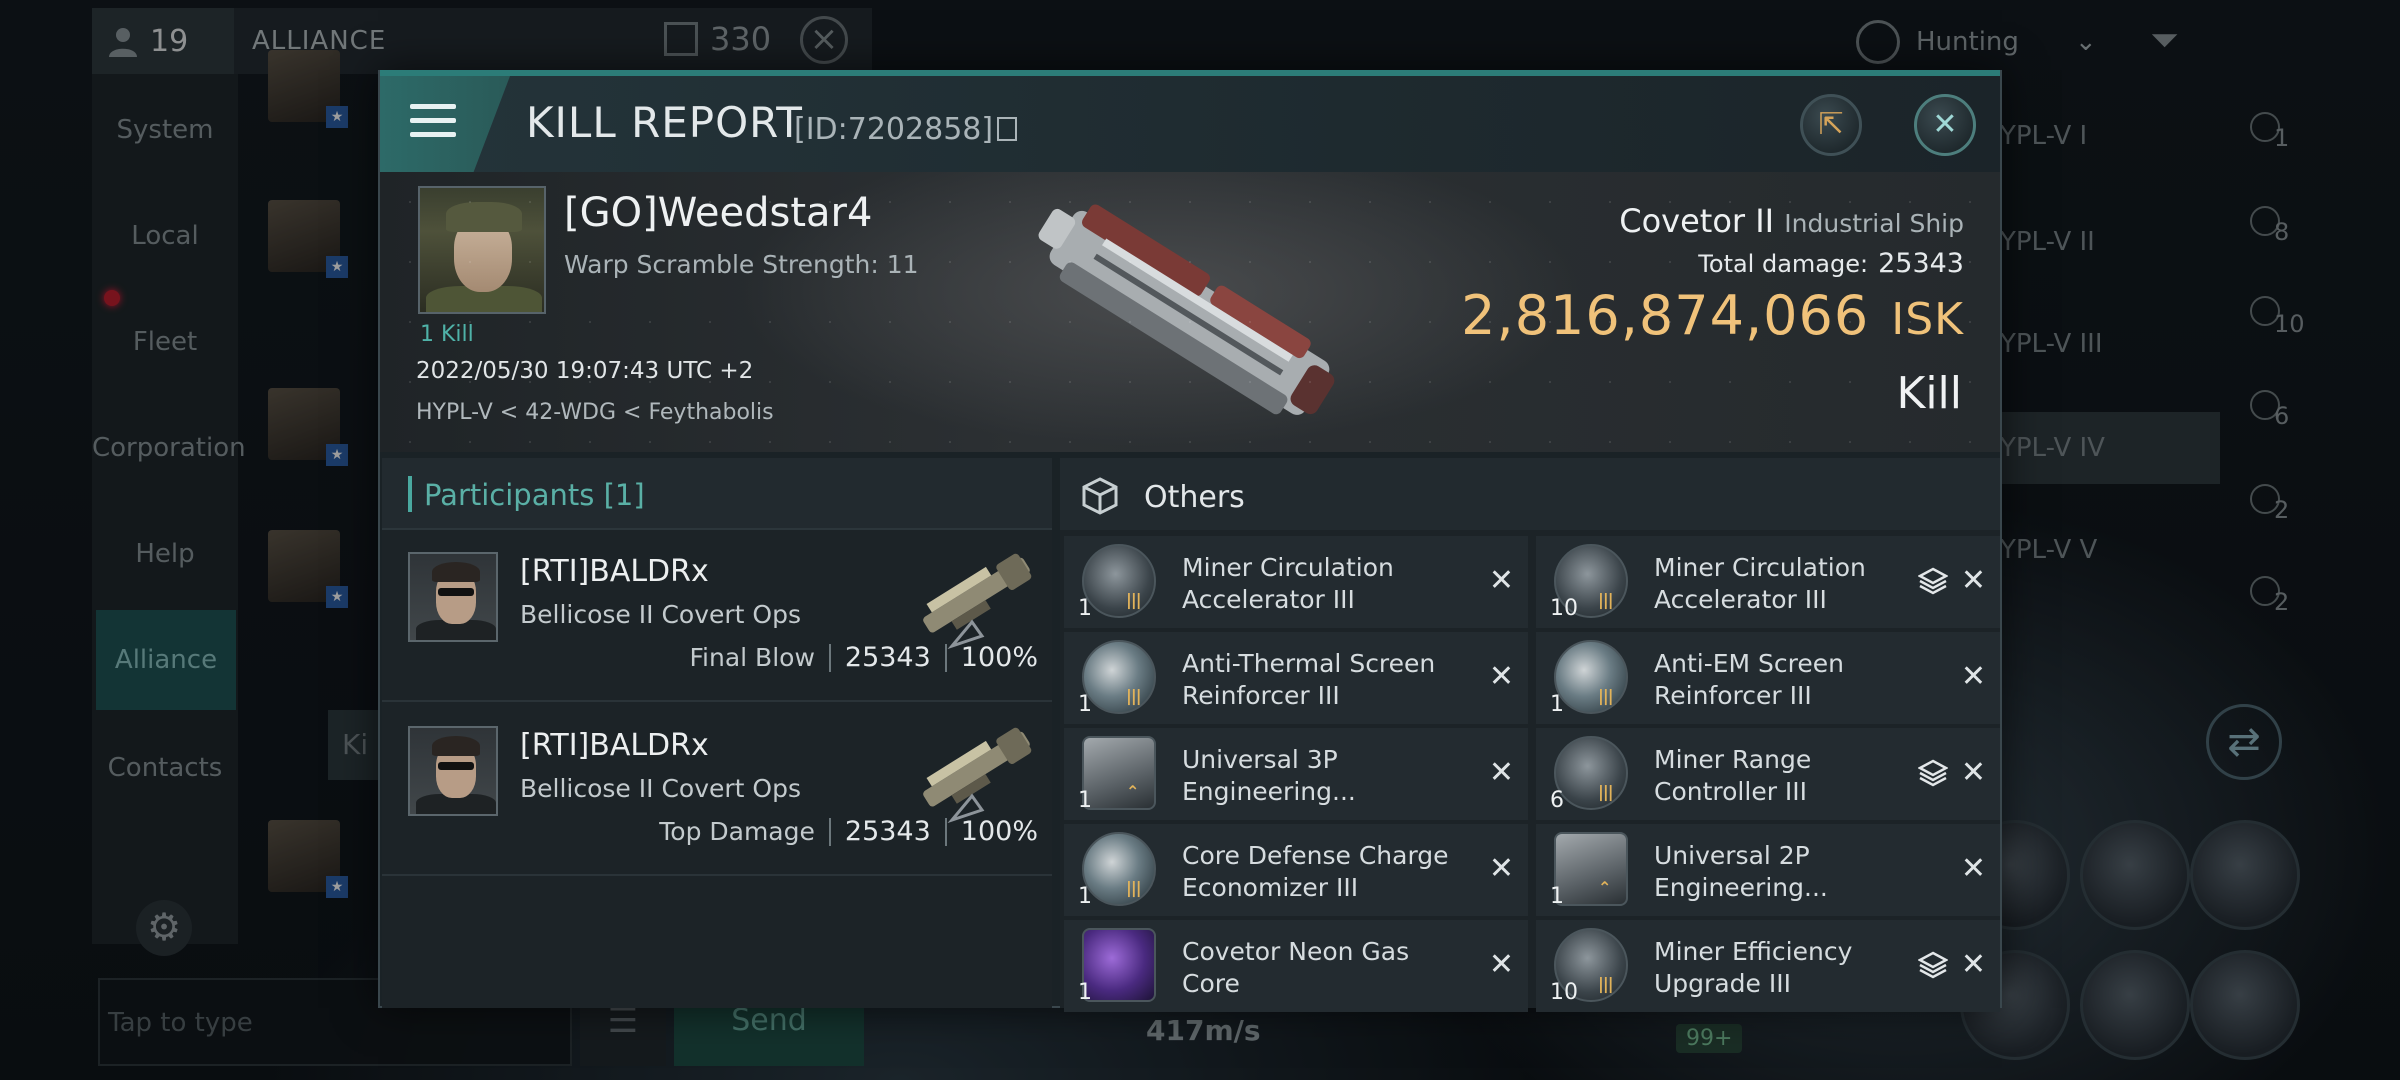 The image size is (2400, 1080). Describe the element at coordinates (1831, 125) in the screenshot. I see `share-icon: ⇱` at that location.